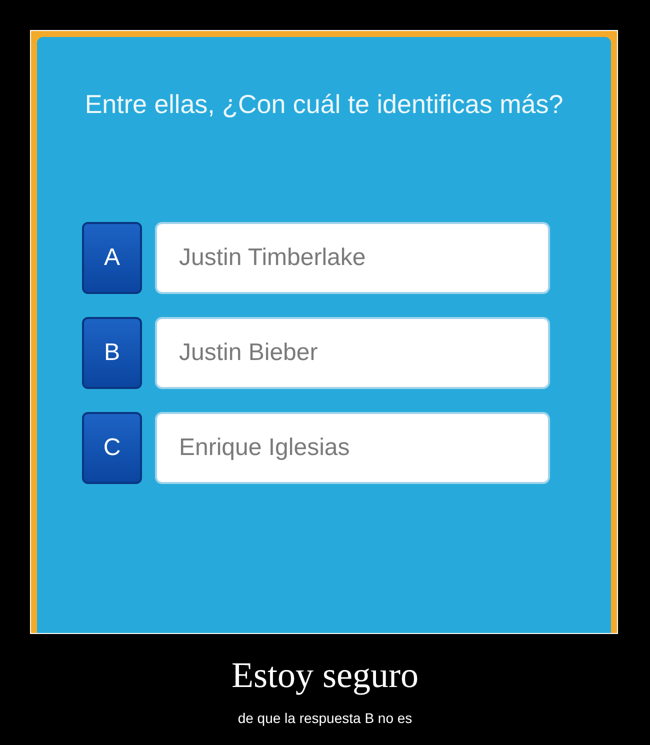  What do you see at coordinates (325, 675) in the screenshot?
I see `caption-title: Estoy seguro` at bounding box center [325, 675].